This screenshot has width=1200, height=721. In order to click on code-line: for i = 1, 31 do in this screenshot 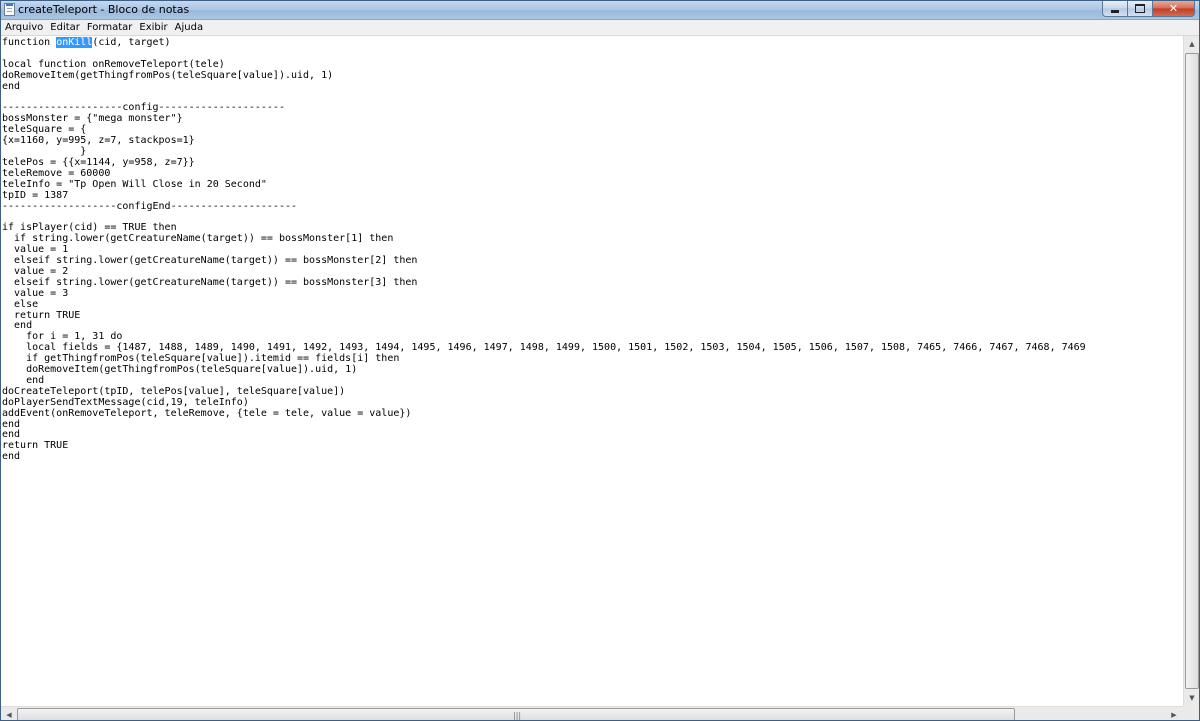, I will do `click(62, 337)`.